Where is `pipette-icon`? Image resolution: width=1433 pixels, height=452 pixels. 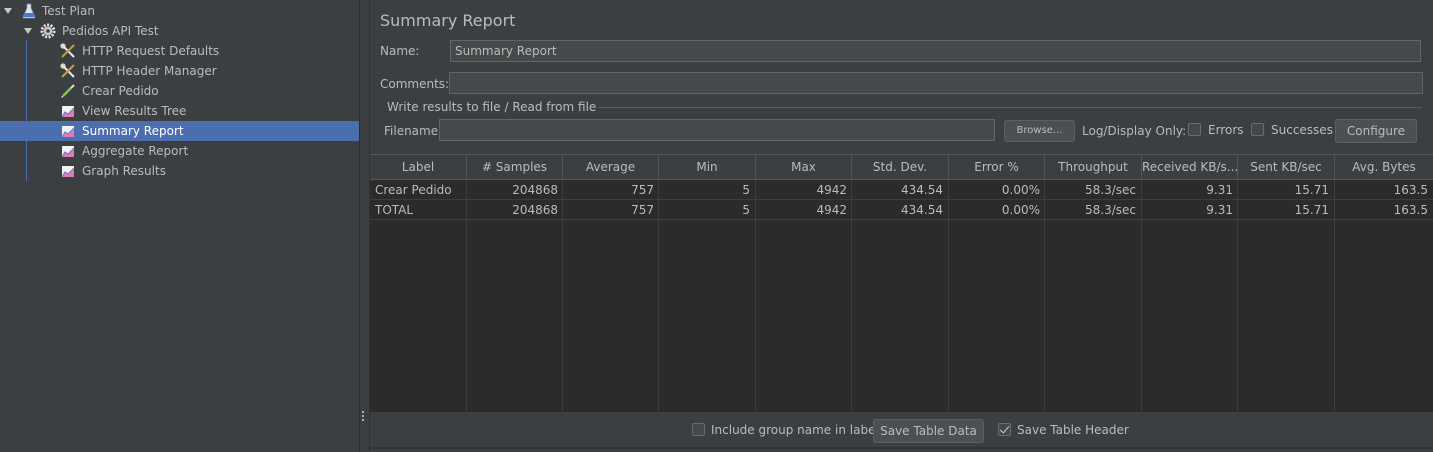 pipette-icon is located at coordinates (68, 91).